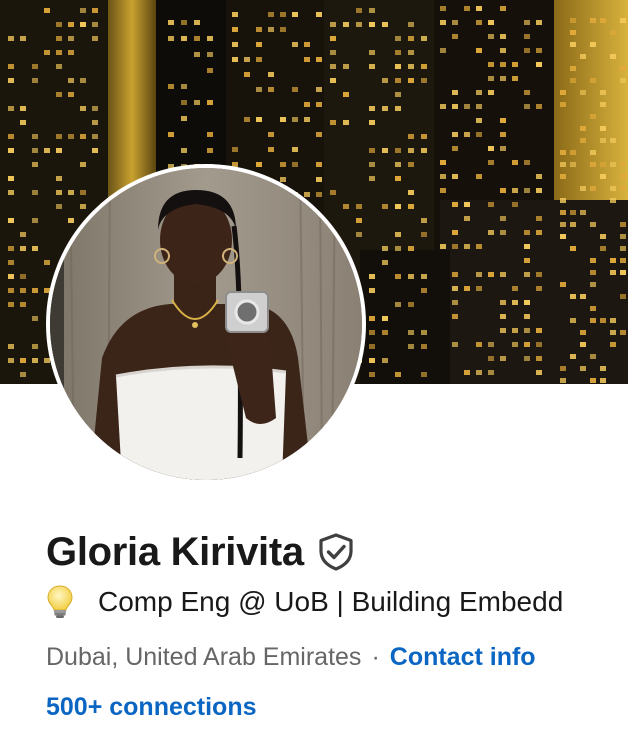 This screenshot has width=628, height=736. What do you see at coordinates (336, 552) in the screenshot?
I see `shield-check-icon` at bounding box center [336, 552].